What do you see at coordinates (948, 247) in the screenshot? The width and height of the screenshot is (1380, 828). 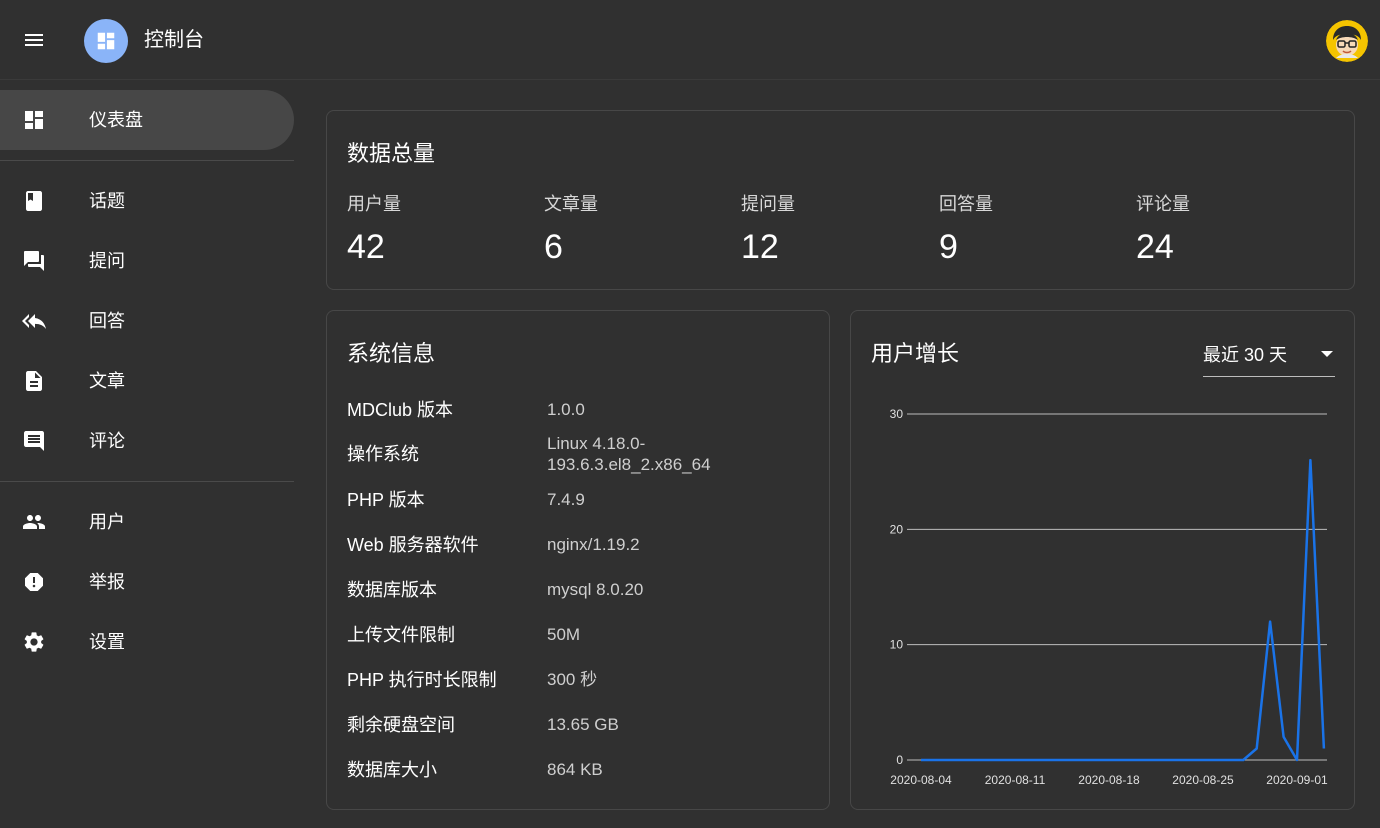 I see `stat-value: 9` at bounding box center [948, 247].